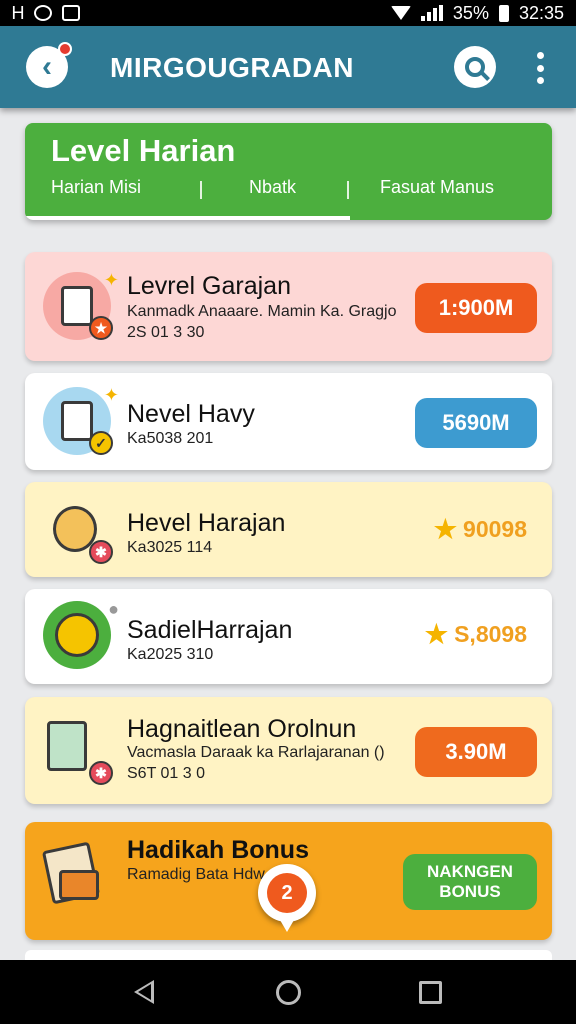  I want to click on tab-next: Nbatk, so click(272, 187).